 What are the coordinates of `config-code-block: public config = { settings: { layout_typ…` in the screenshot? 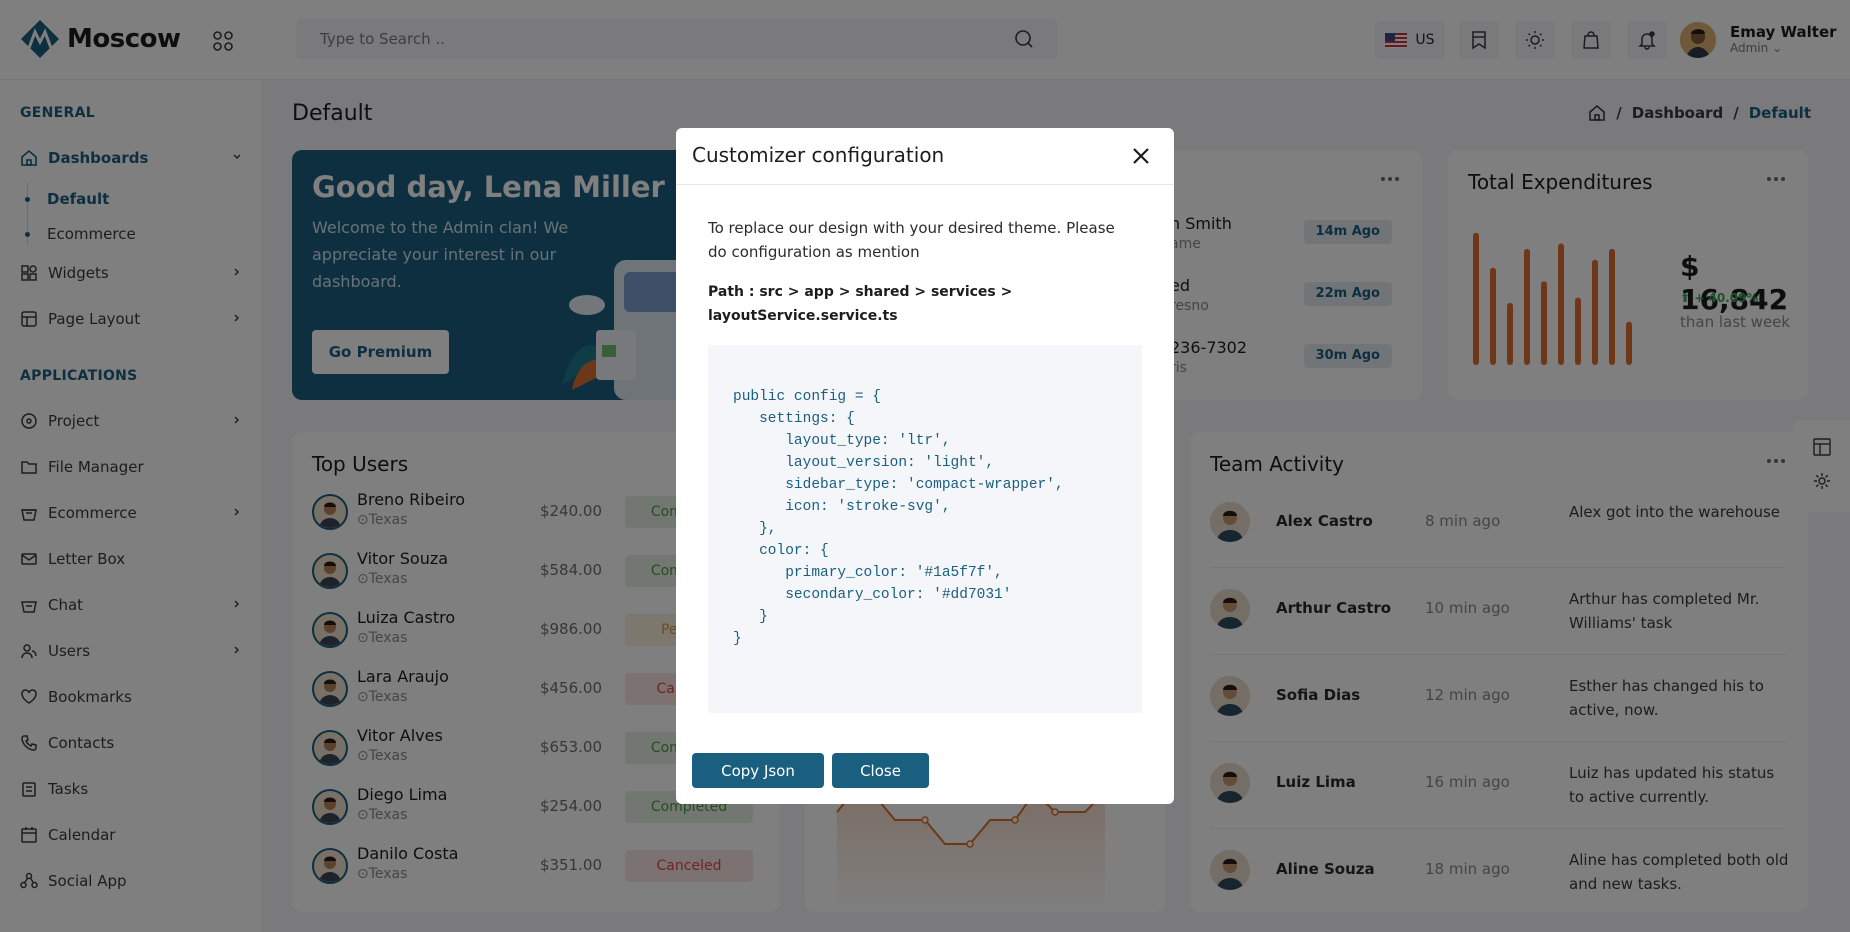 It's located at (925, 529).